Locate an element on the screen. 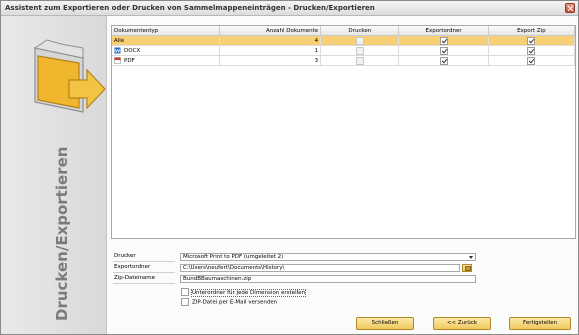  close-window-button is located at coordinates (570, 8).